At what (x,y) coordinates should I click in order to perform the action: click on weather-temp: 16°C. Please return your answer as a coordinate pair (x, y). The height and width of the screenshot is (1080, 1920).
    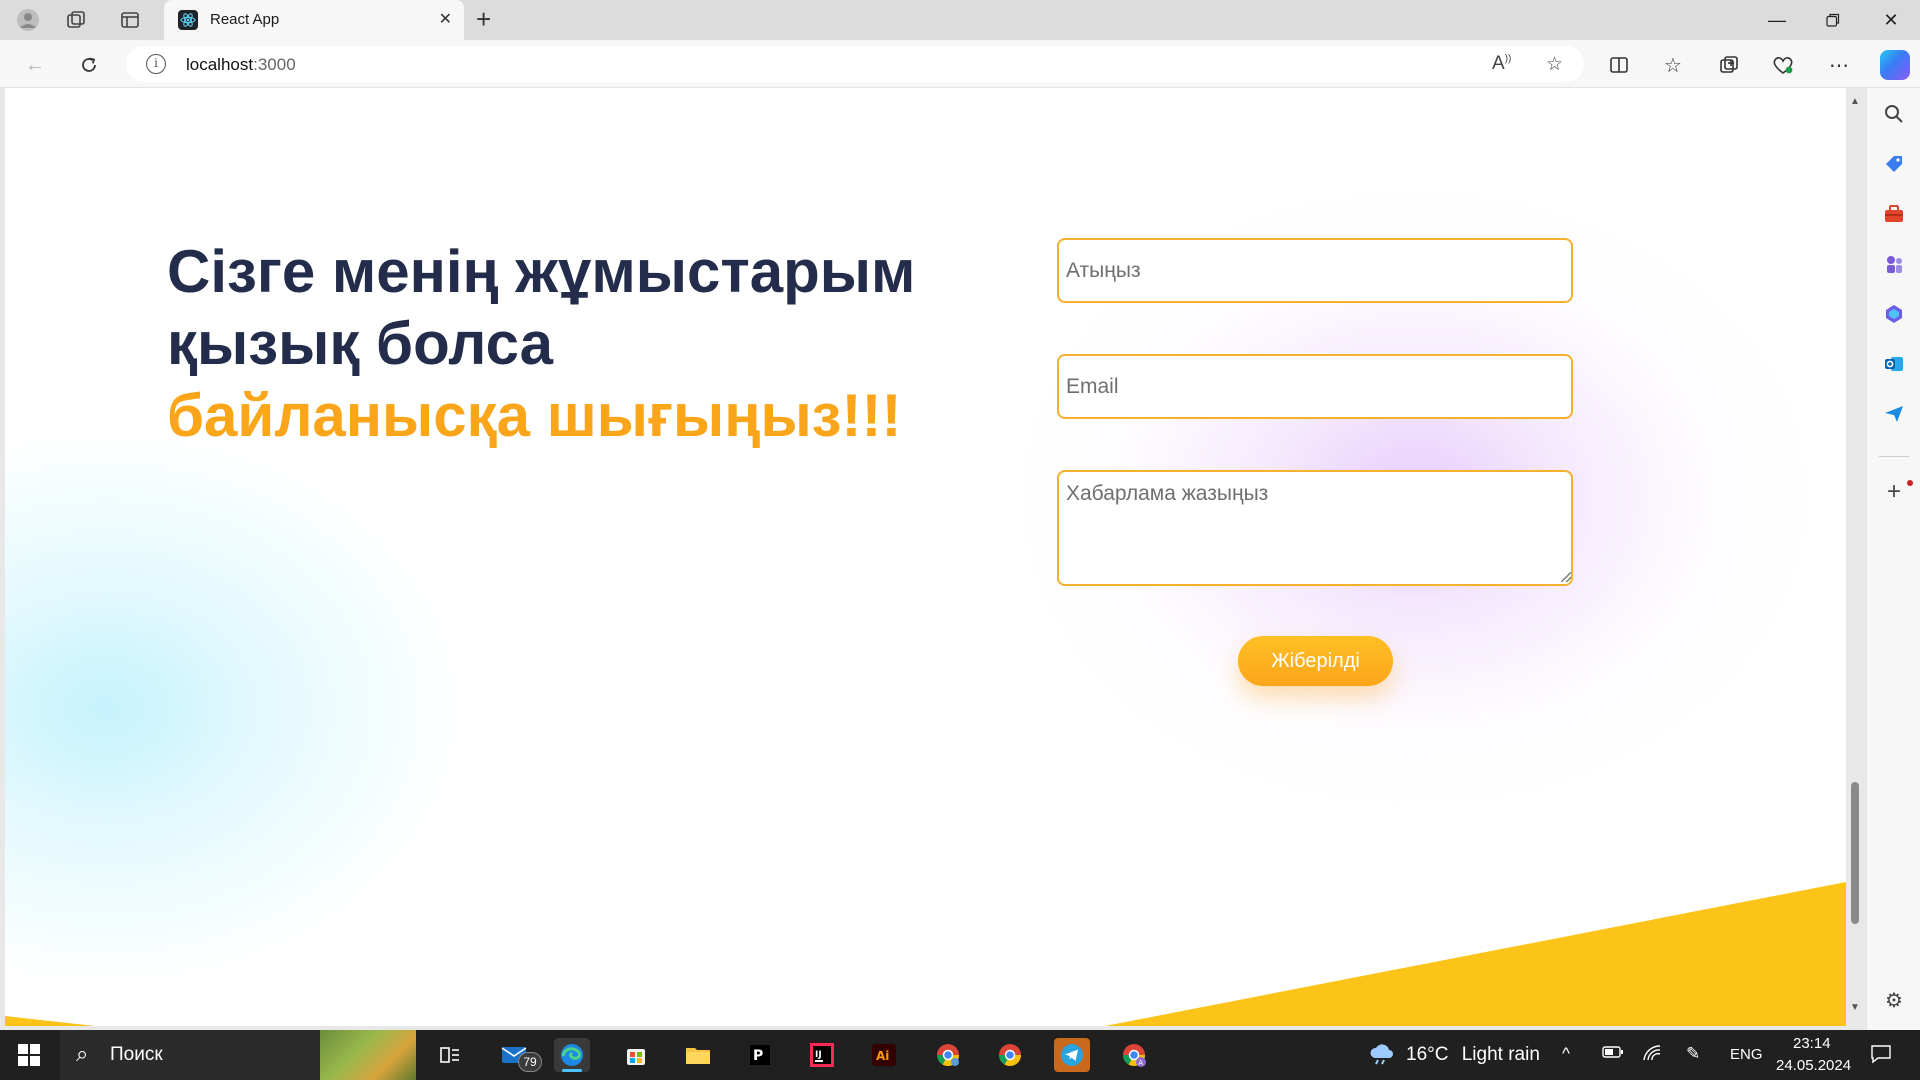
    Looking at the image, I should click on (1427, 1054).